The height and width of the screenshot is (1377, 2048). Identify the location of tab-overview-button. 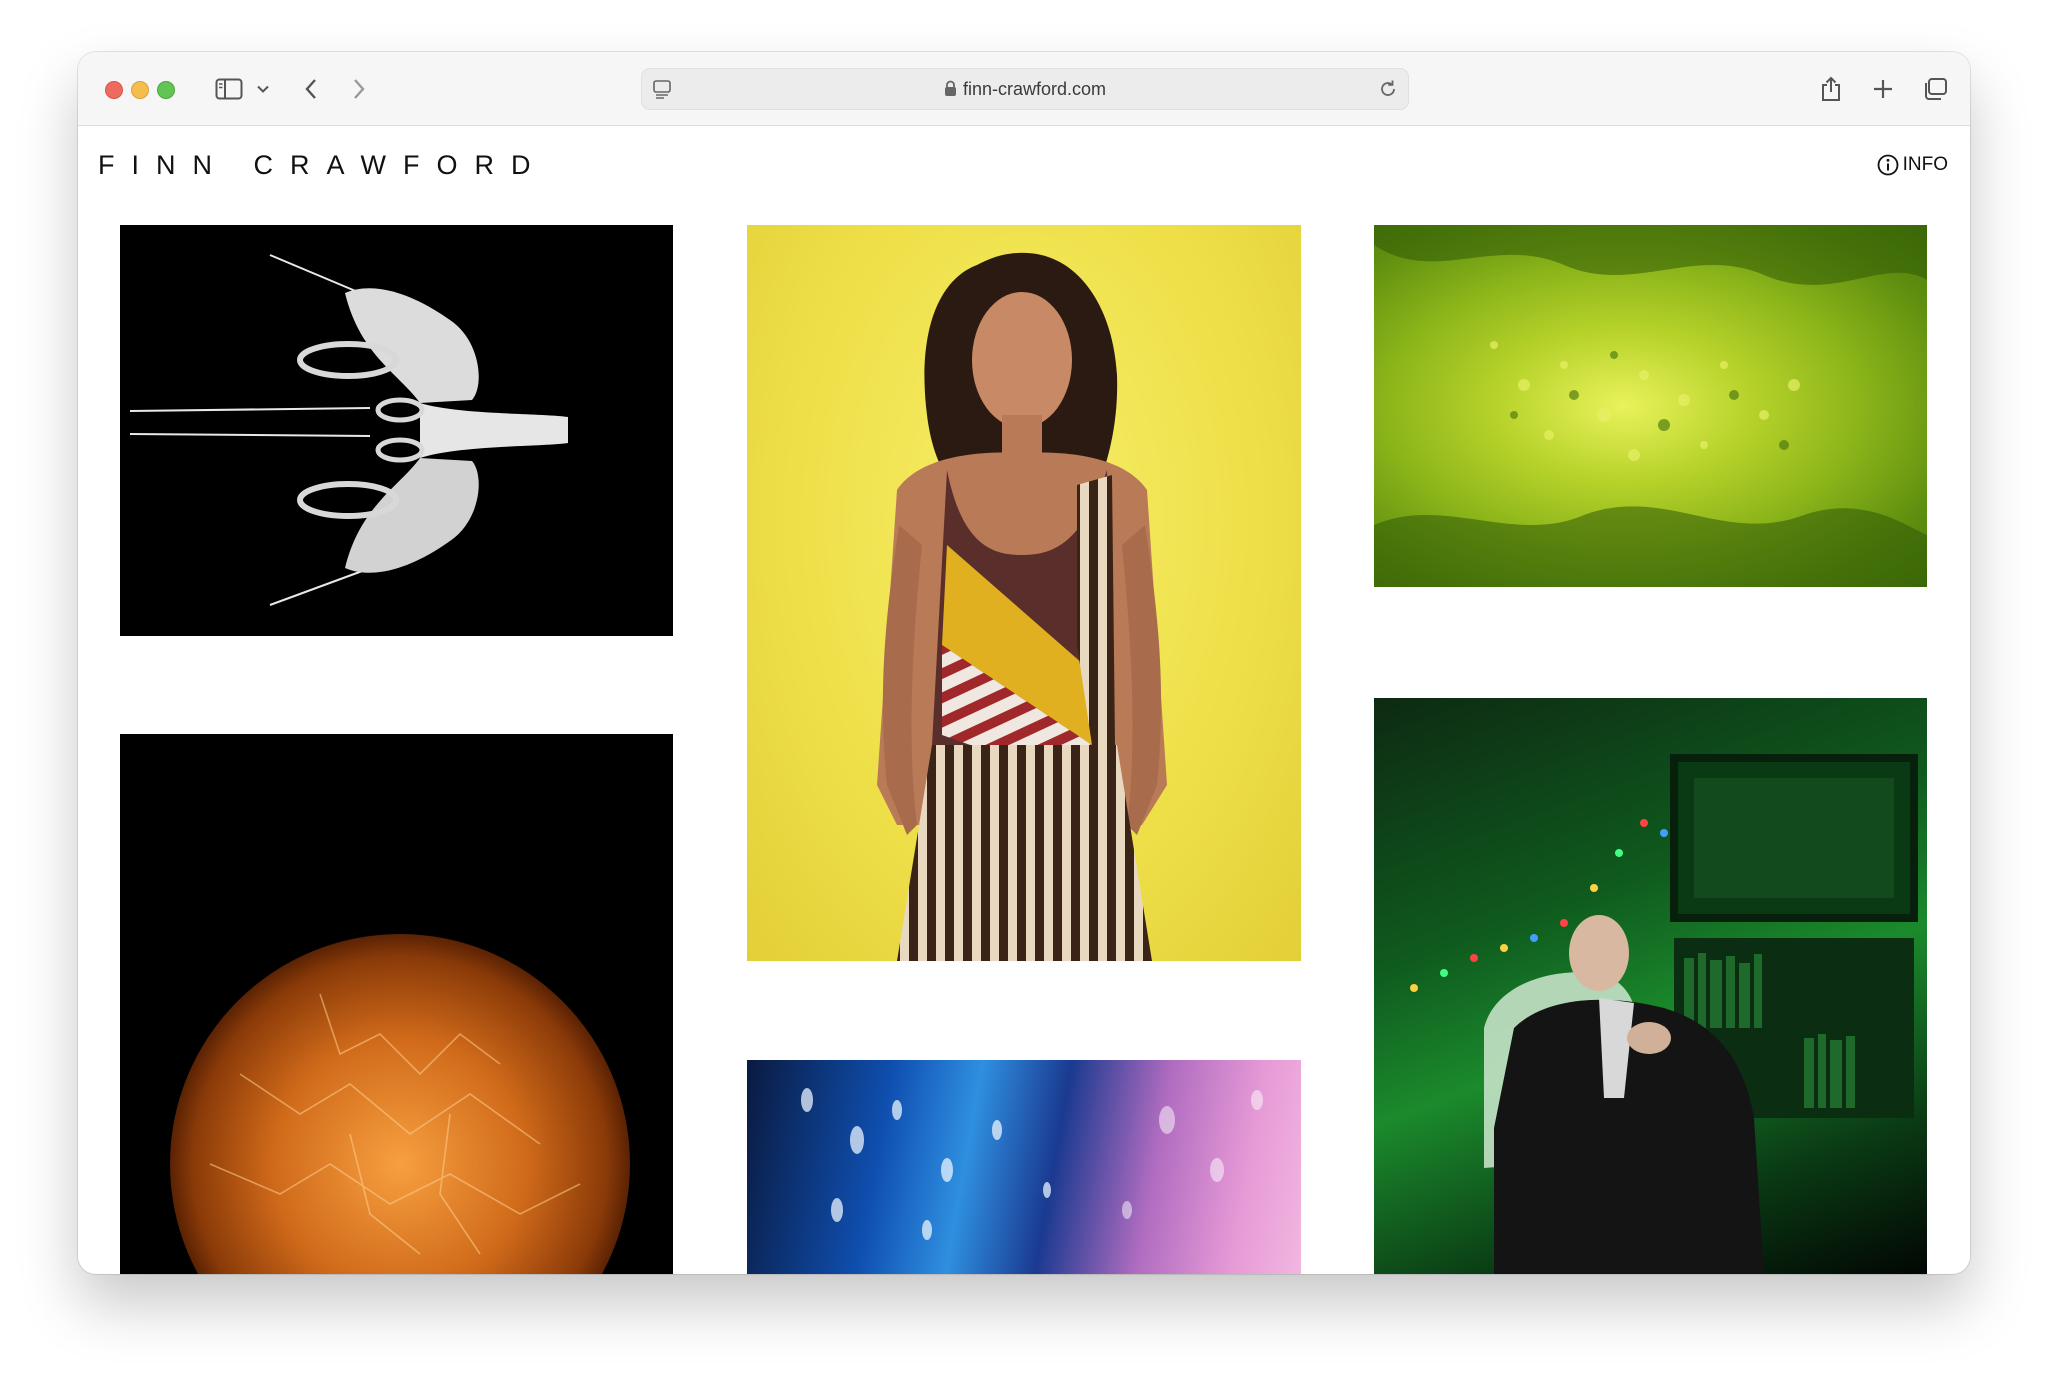
(1935, 89).